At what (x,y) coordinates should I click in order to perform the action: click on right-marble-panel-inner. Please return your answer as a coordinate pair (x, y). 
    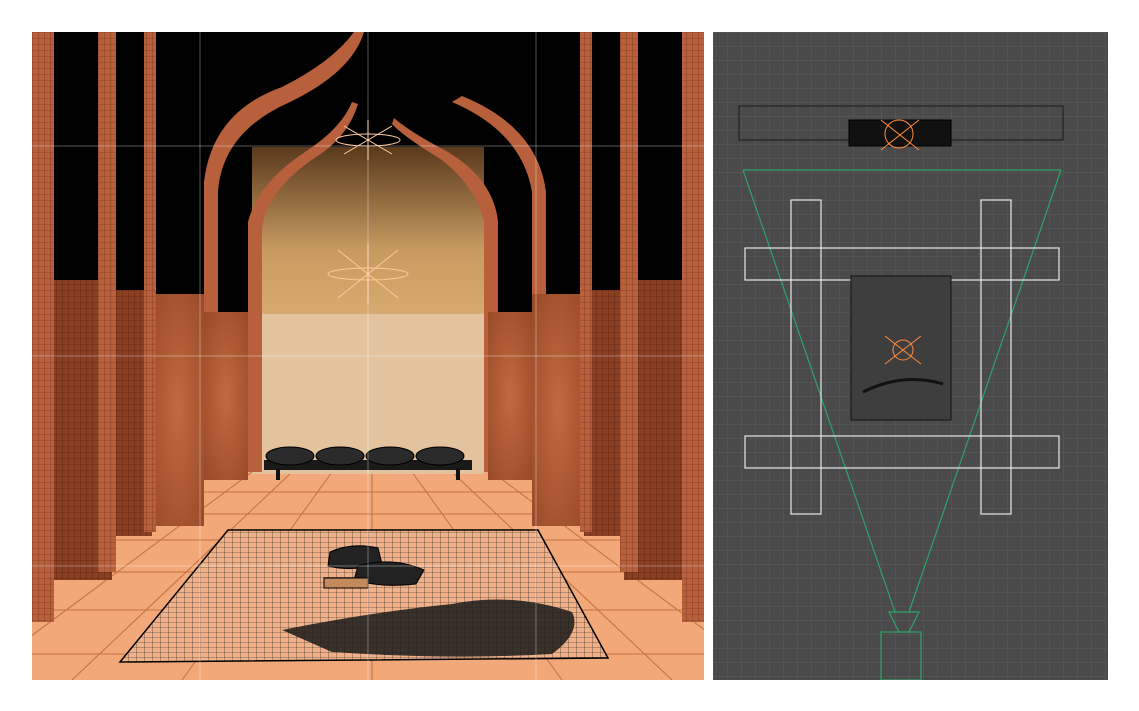
    Looking at the image, I should click on (510, 396).